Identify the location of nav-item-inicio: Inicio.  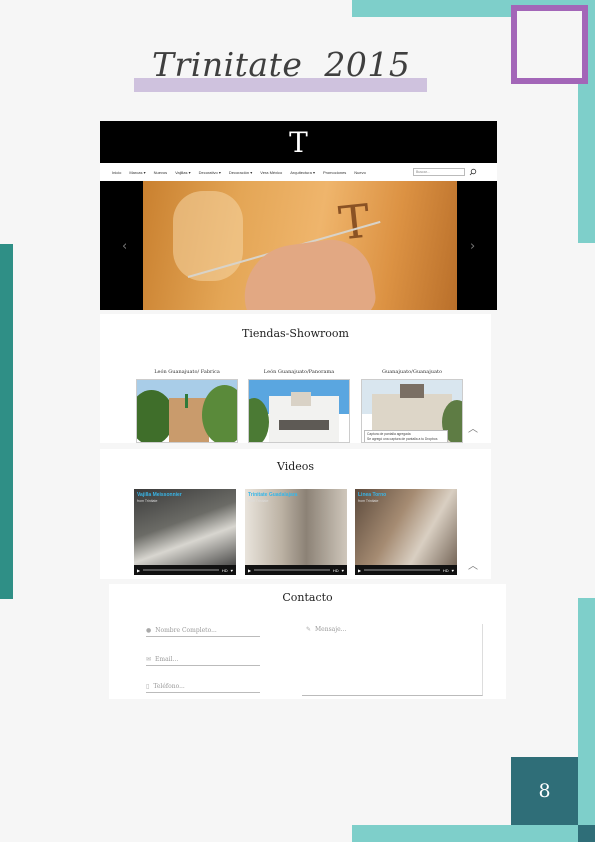
(116, 172).